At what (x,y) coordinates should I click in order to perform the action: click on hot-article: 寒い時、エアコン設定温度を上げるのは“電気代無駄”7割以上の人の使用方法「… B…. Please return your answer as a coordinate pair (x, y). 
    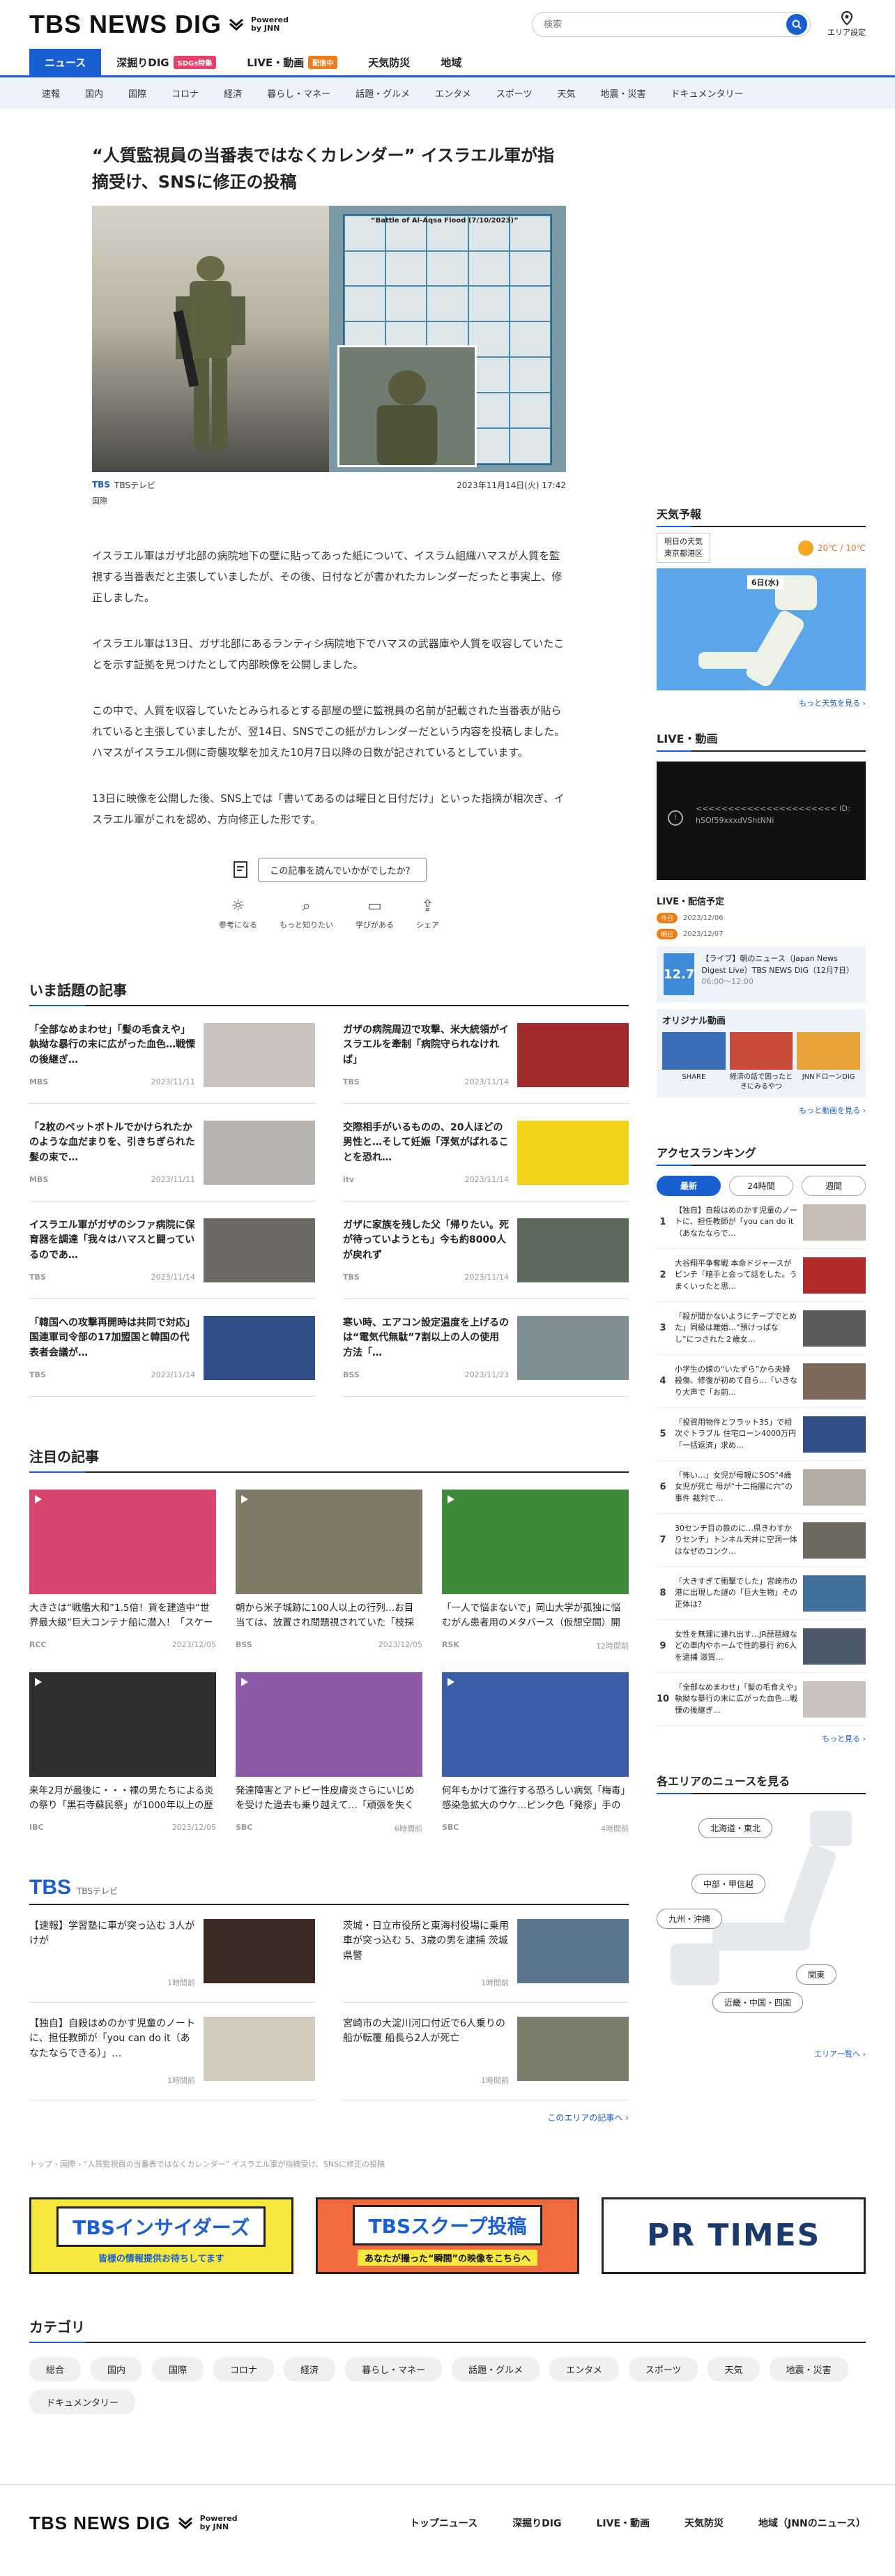
    Looking at the image, I should click on (486, 1348).